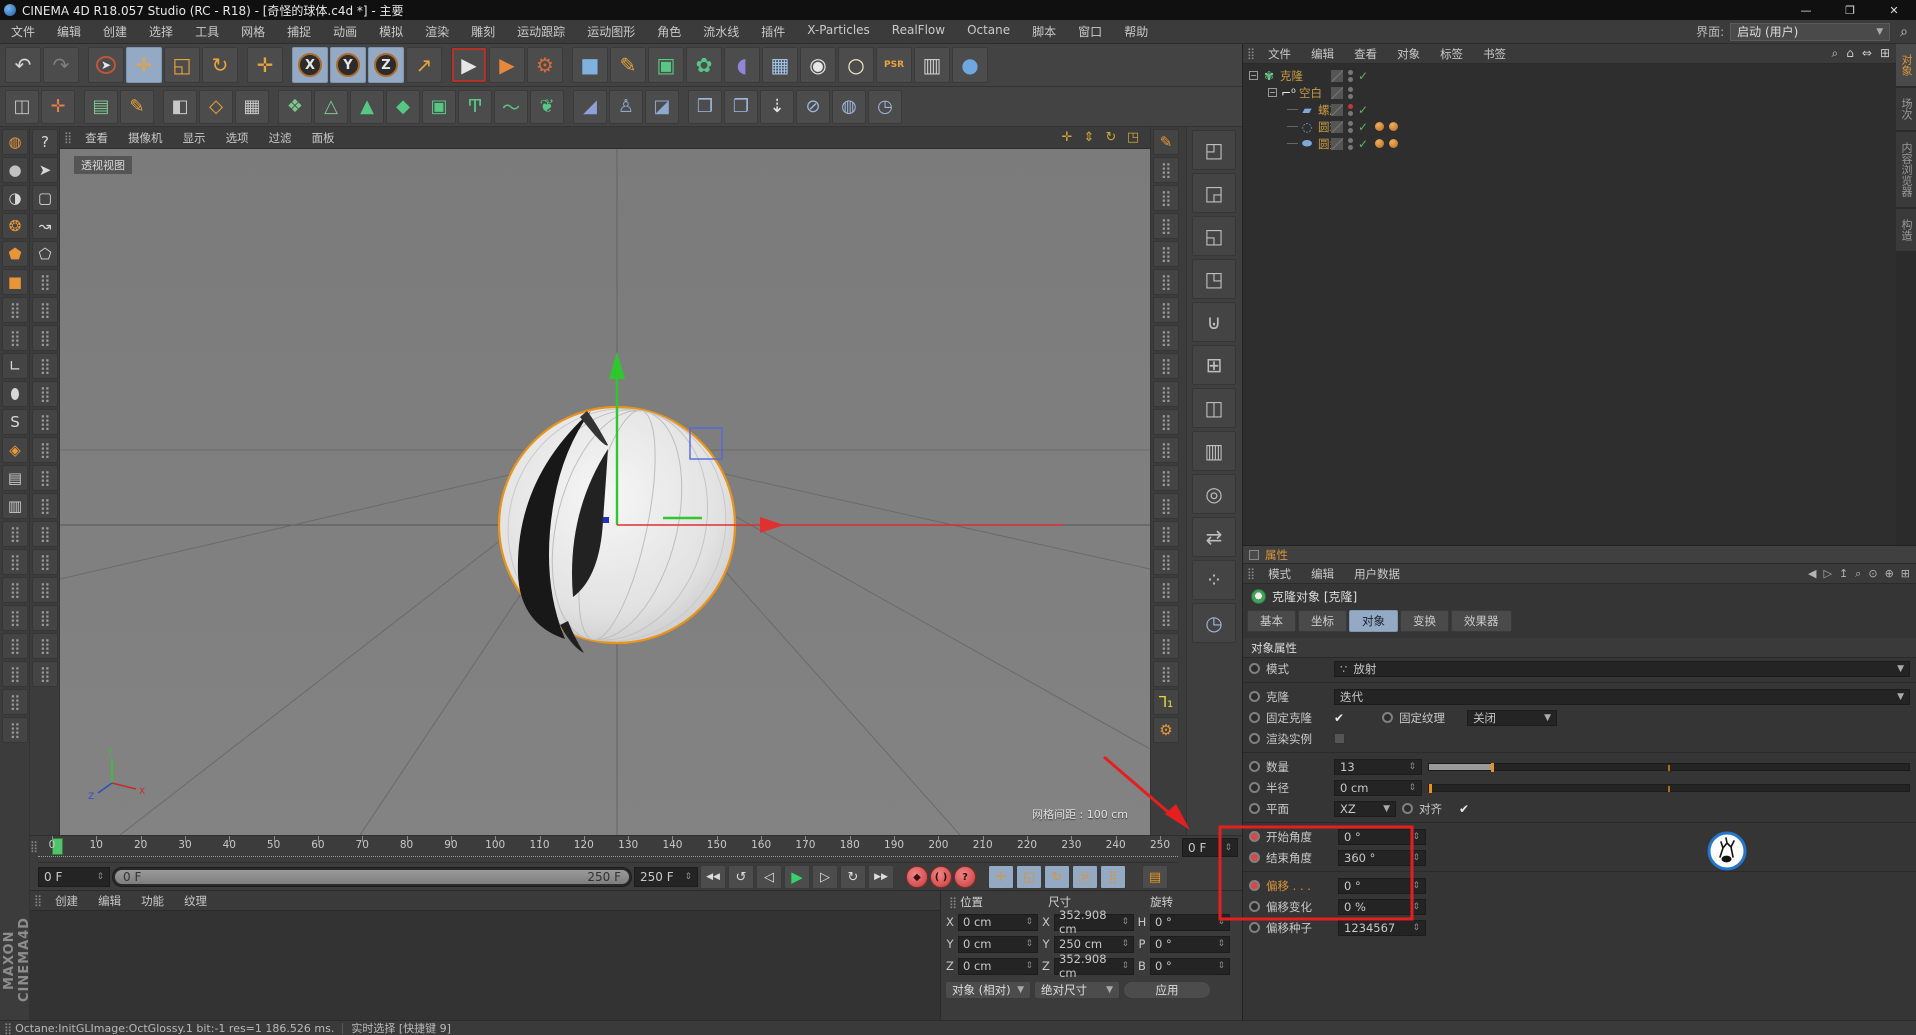 The height and width of the screenshot is (1035, 1916). I want to click on modeling-icon-14: 〜, so click(511, 106).